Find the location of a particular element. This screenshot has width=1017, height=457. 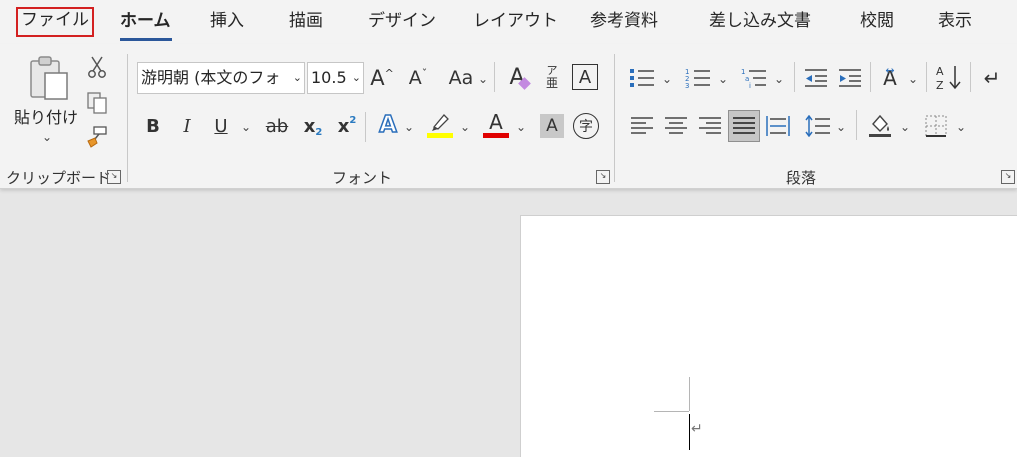

text-effects-chevron-down-icon: ⌄ is located at coordinates (409, 127).